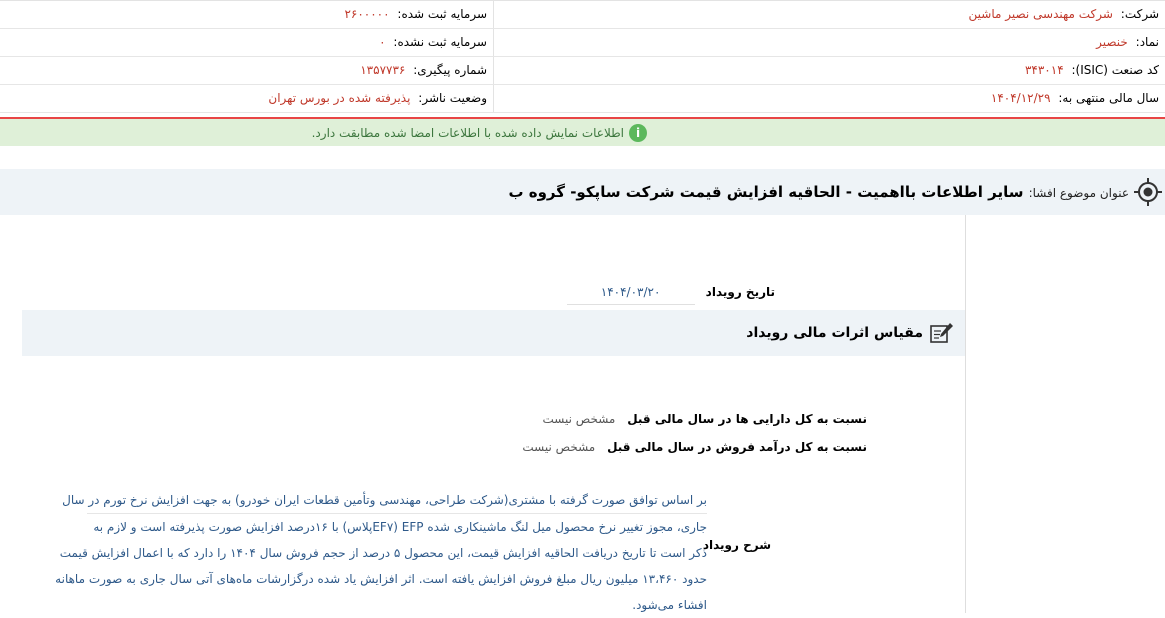  I want to click on isic-cell: کد صنعت (ISIC): ۳۴۳۰۱۴, so click(829, 70).